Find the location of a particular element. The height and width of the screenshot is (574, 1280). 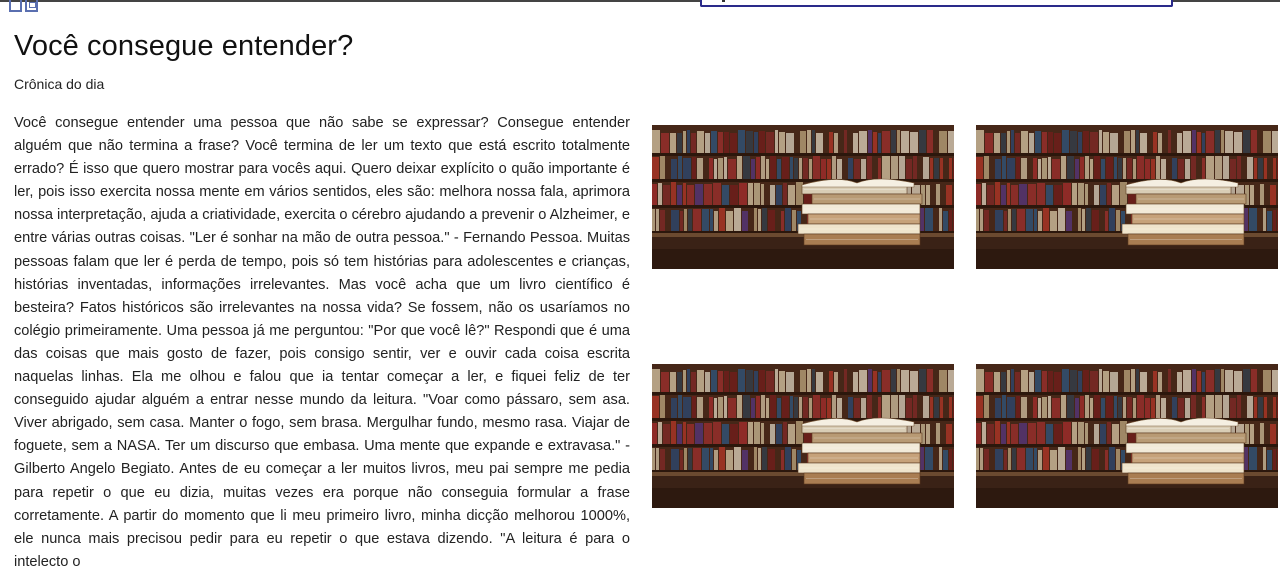

page-title: Você consegue entender? is located at coordinates (184, 46).